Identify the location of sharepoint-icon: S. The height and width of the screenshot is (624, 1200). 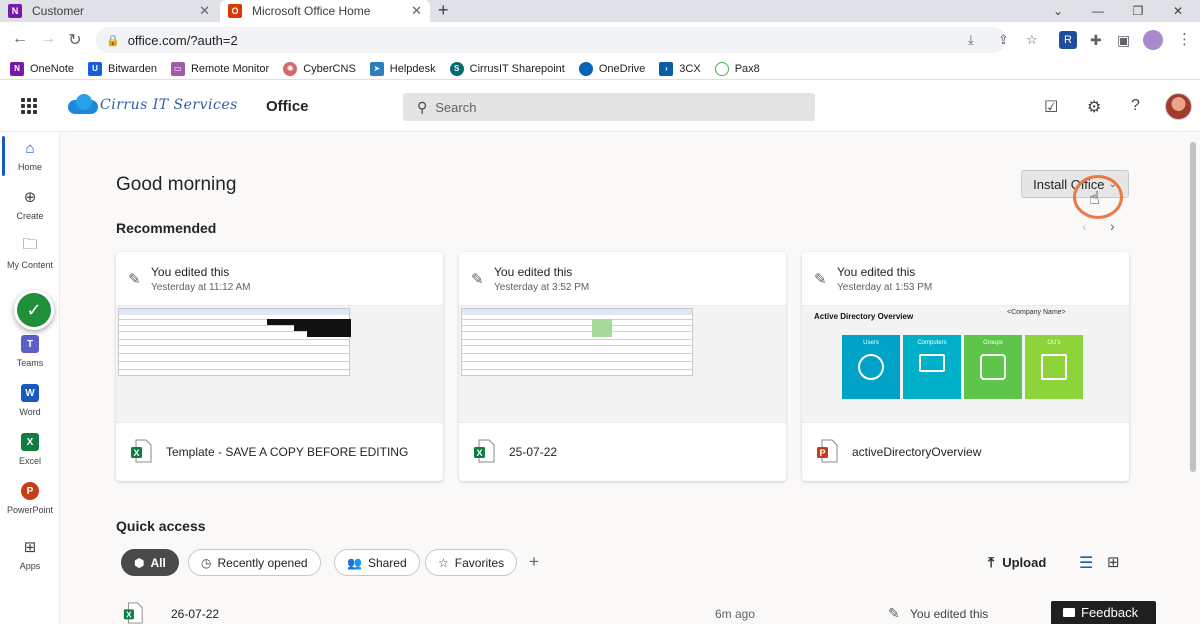
(456, 68).